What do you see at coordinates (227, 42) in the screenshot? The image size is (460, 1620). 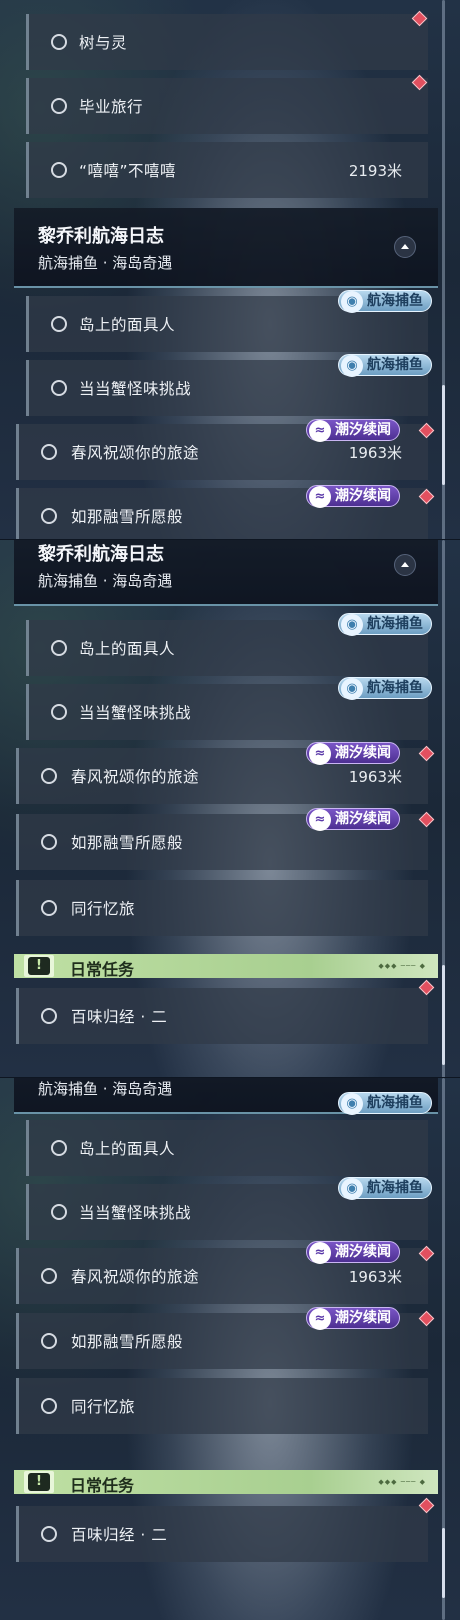 I see `task-row: 树与灵` at bounding box center [227, 42].